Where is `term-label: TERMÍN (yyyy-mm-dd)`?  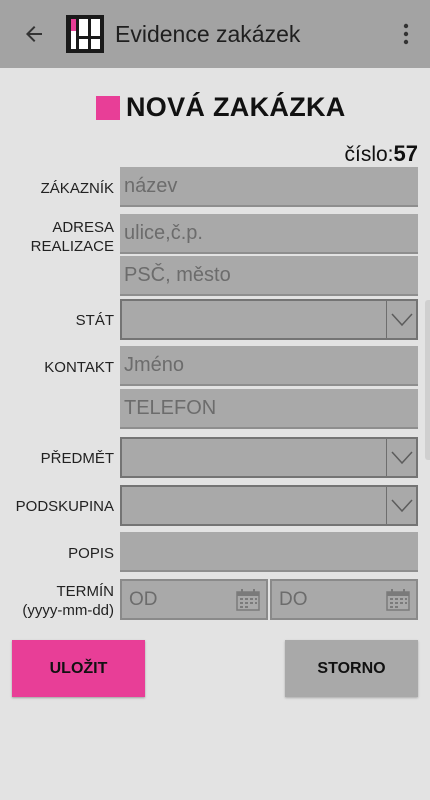 term-label: TERMÍN (yyyy-mm-dd) is located at coordinates (68, 601).